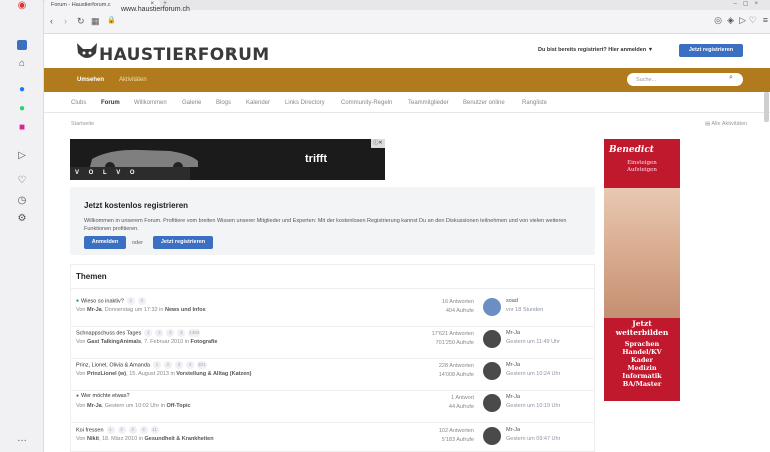  Describe the element at coordinates (22, 47) in the screenshot. I see `workspace-icon` at that location.